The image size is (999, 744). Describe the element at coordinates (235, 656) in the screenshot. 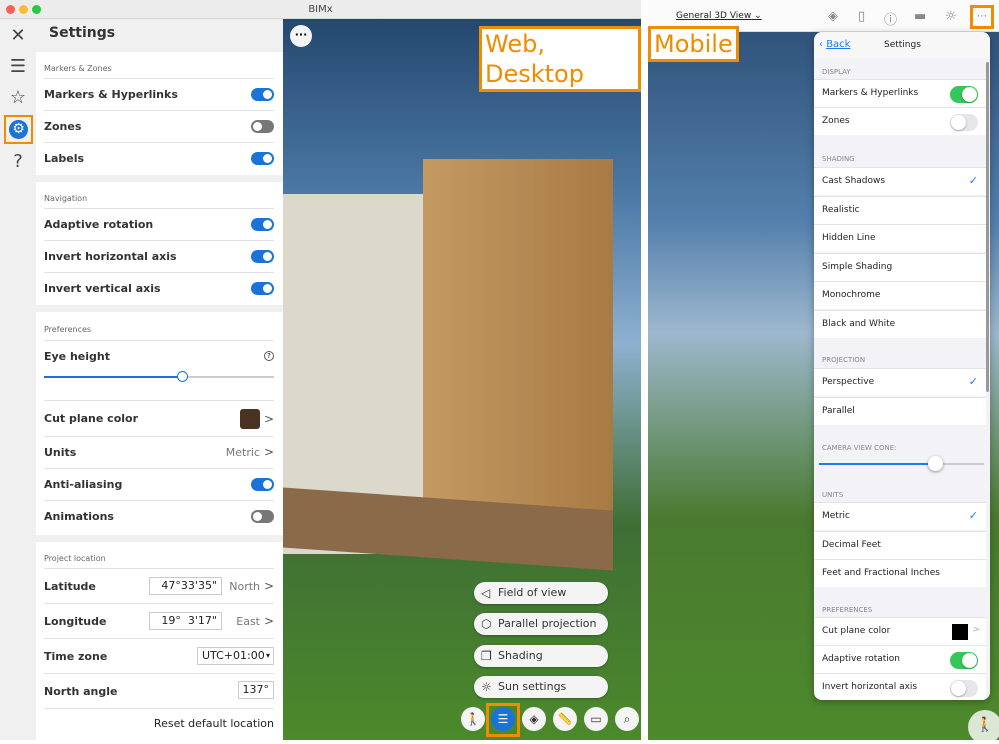

I see `time-zone-select: UTC+01:00 ▾` at that location.